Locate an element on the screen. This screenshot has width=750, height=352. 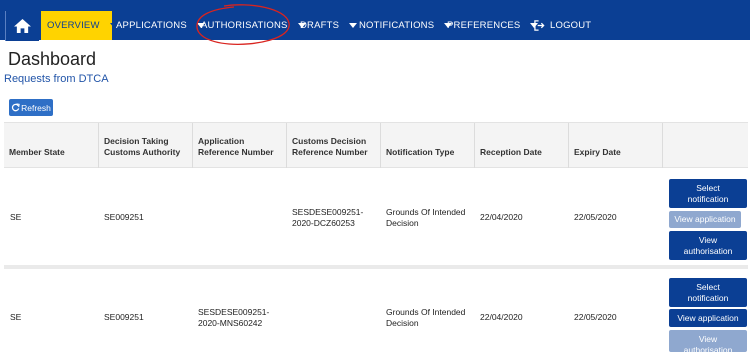
col-expiry-date: Expiry Date is located at coordinates (615, 146).